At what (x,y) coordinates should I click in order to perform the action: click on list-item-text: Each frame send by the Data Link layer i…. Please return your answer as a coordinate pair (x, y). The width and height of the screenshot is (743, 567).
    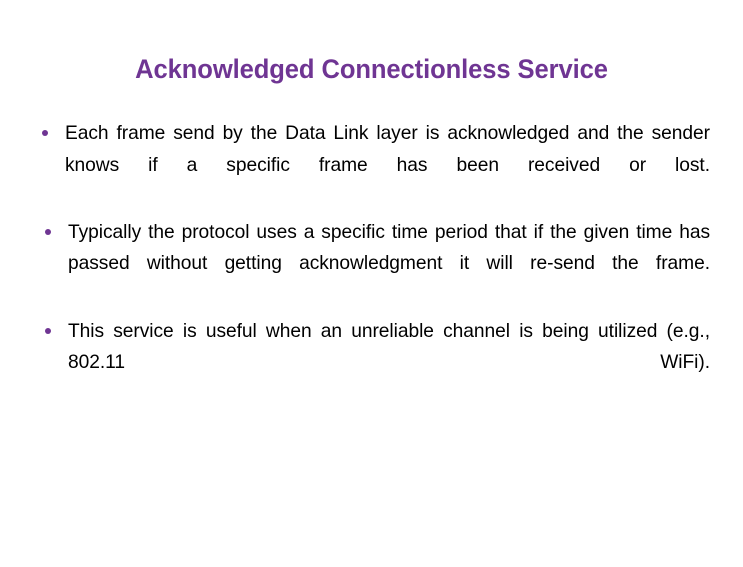
    Looking at the image, I should click on (387, 149).